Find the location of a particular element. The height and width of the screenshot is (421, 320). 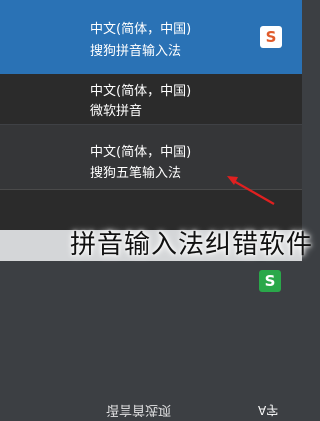

language-icon: A字 is located at coordinates (268, 410).